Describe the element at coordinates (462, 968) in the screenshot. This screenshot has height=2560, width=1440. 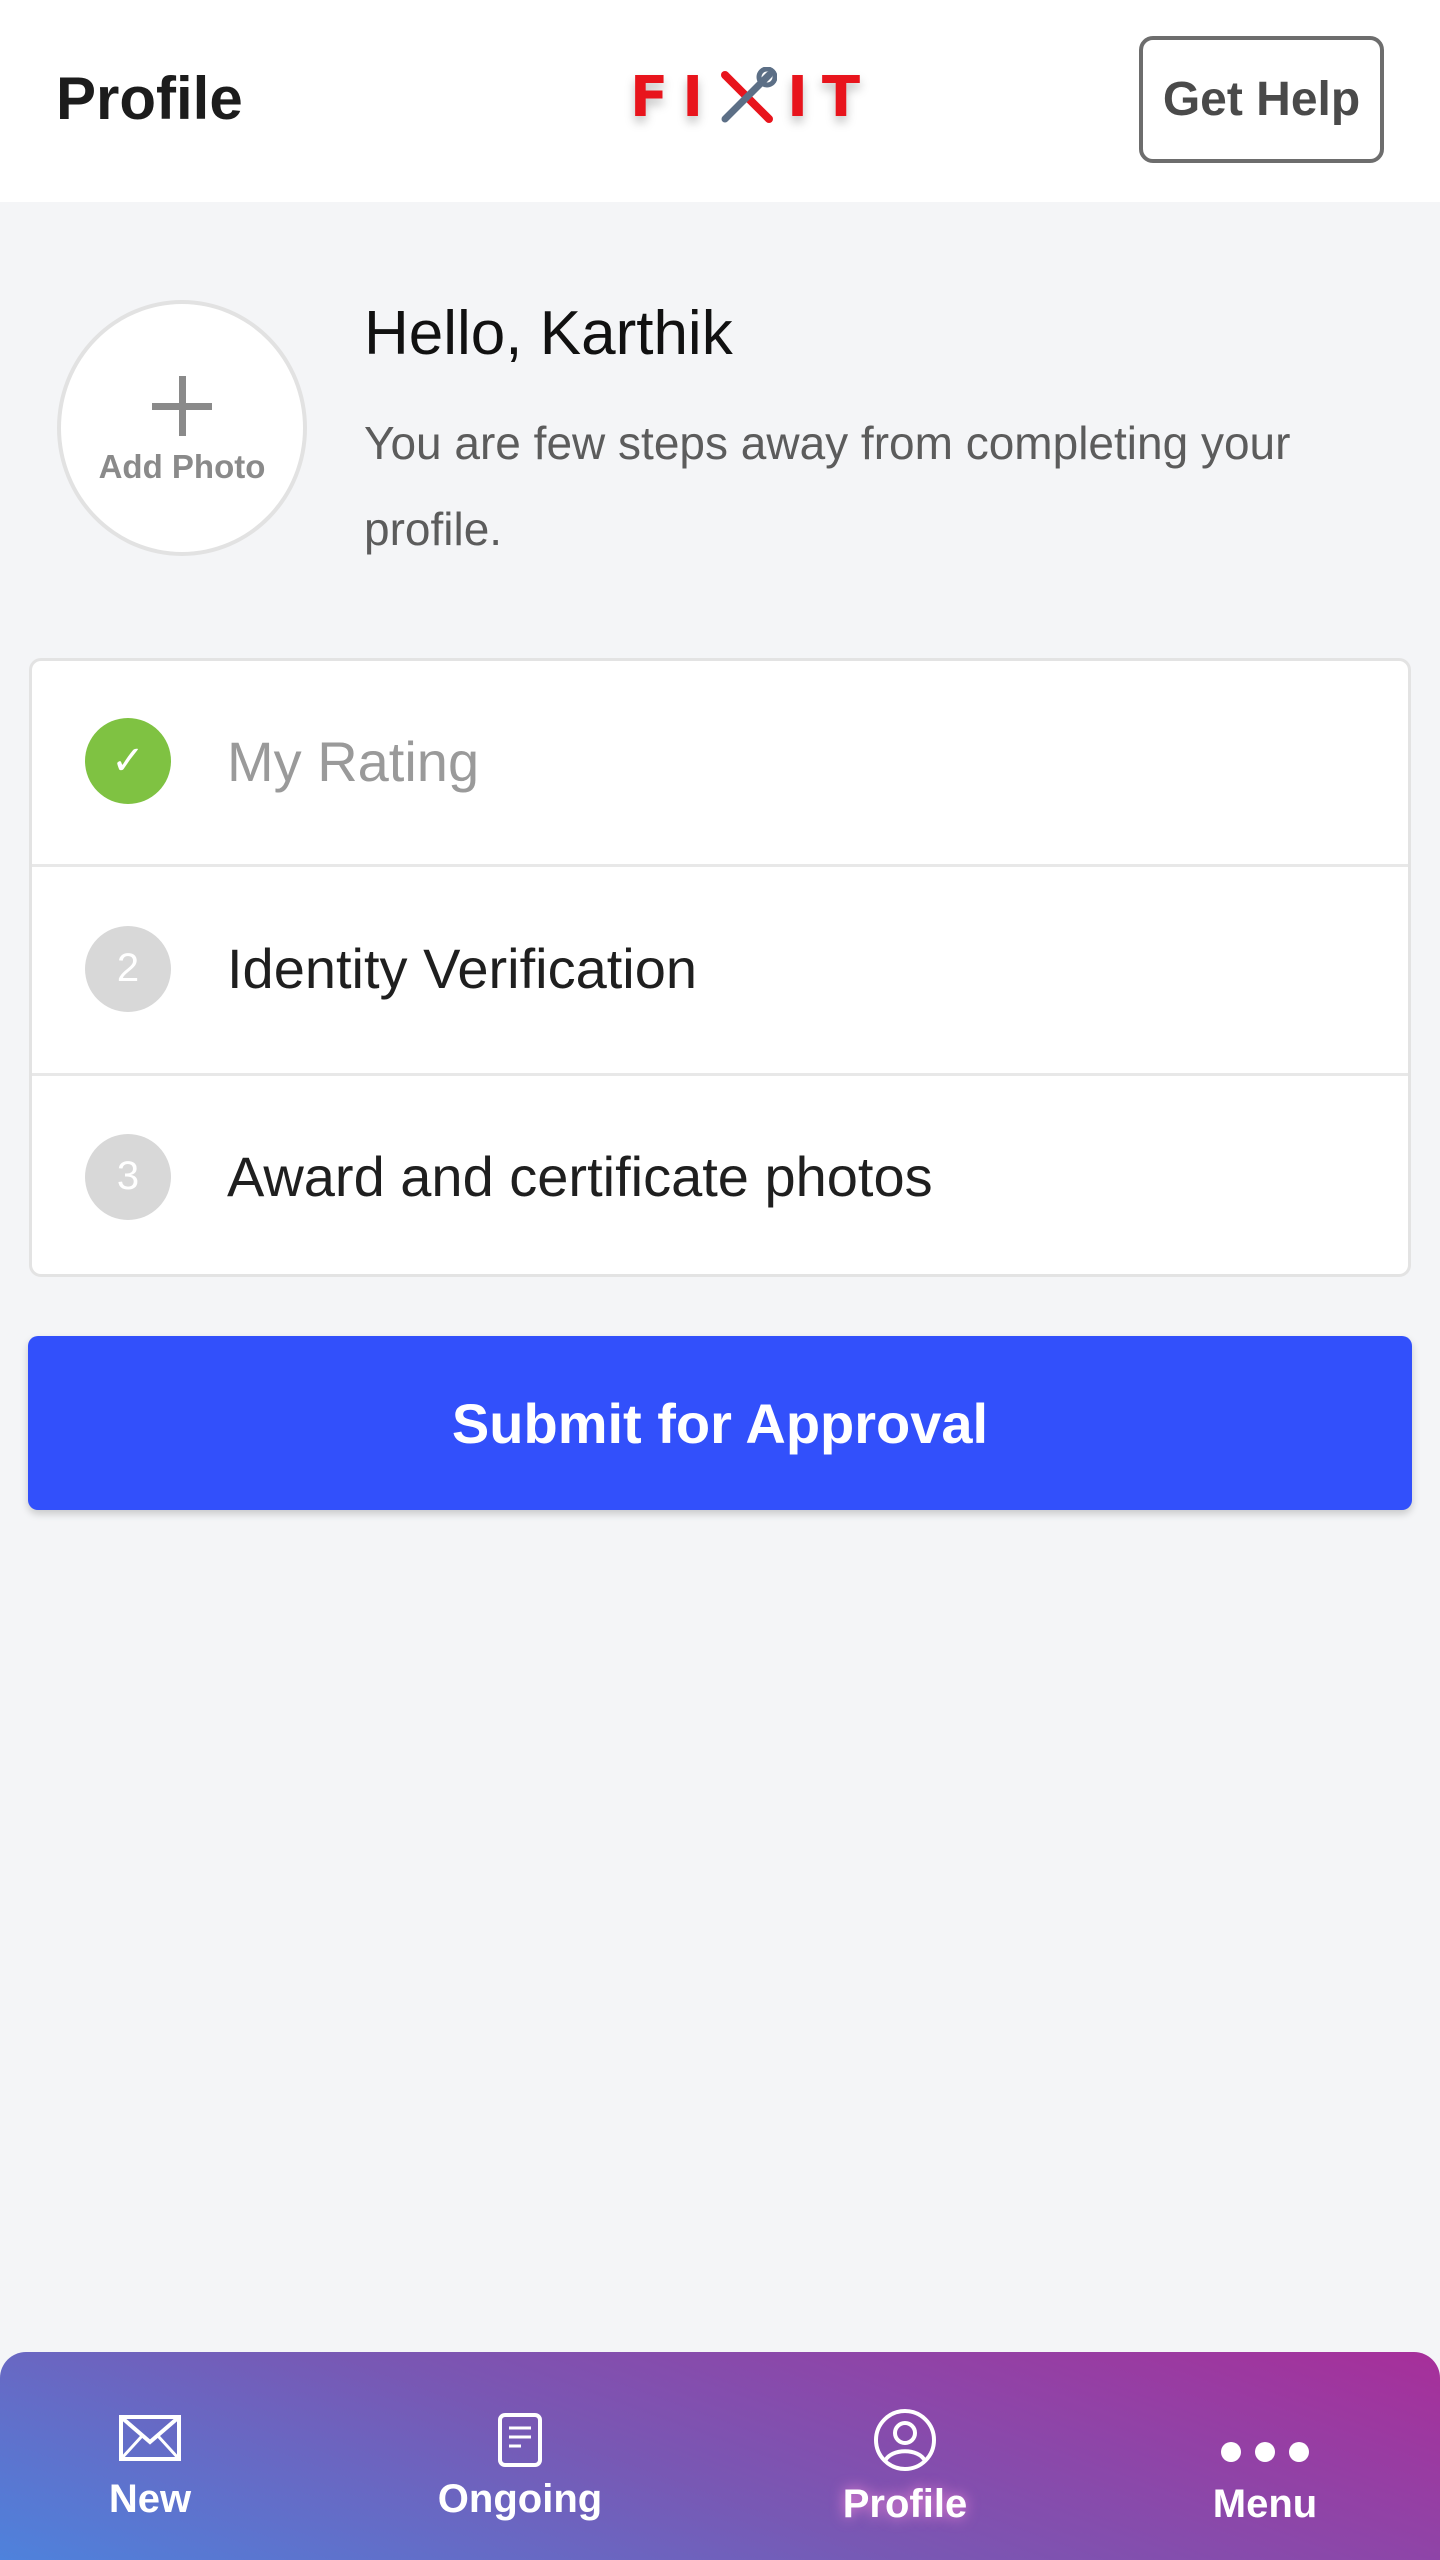
I see `step-label: Identity Verification` at that location.